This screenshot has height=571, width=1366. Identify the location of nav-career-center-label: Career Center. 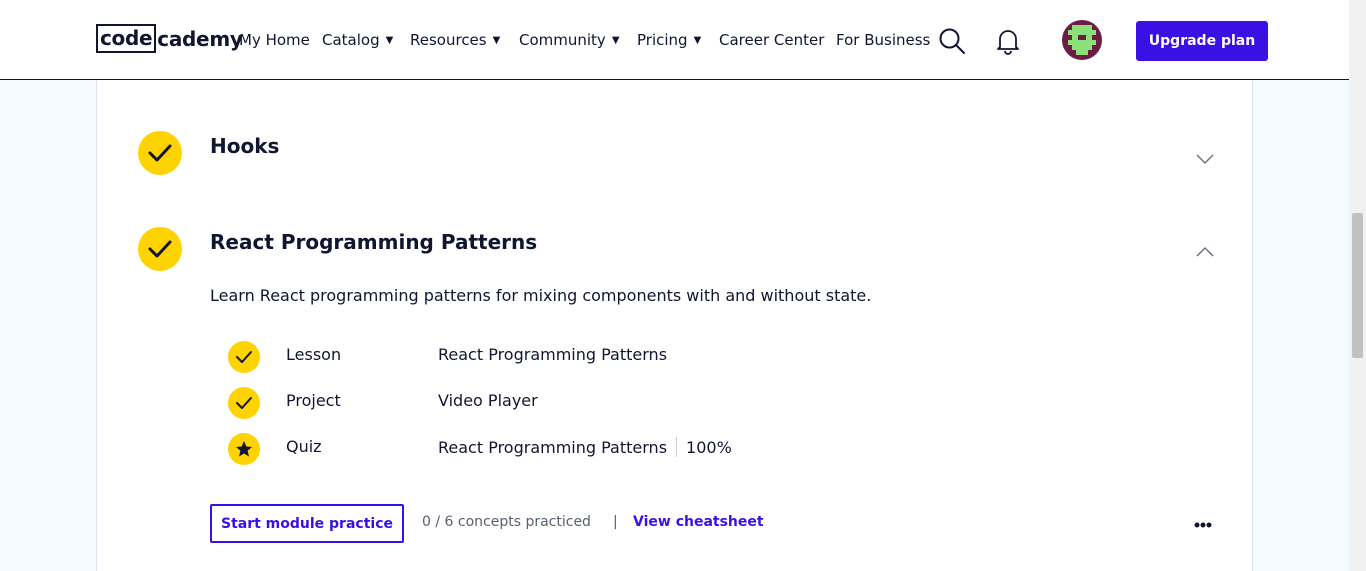
(772, 40).